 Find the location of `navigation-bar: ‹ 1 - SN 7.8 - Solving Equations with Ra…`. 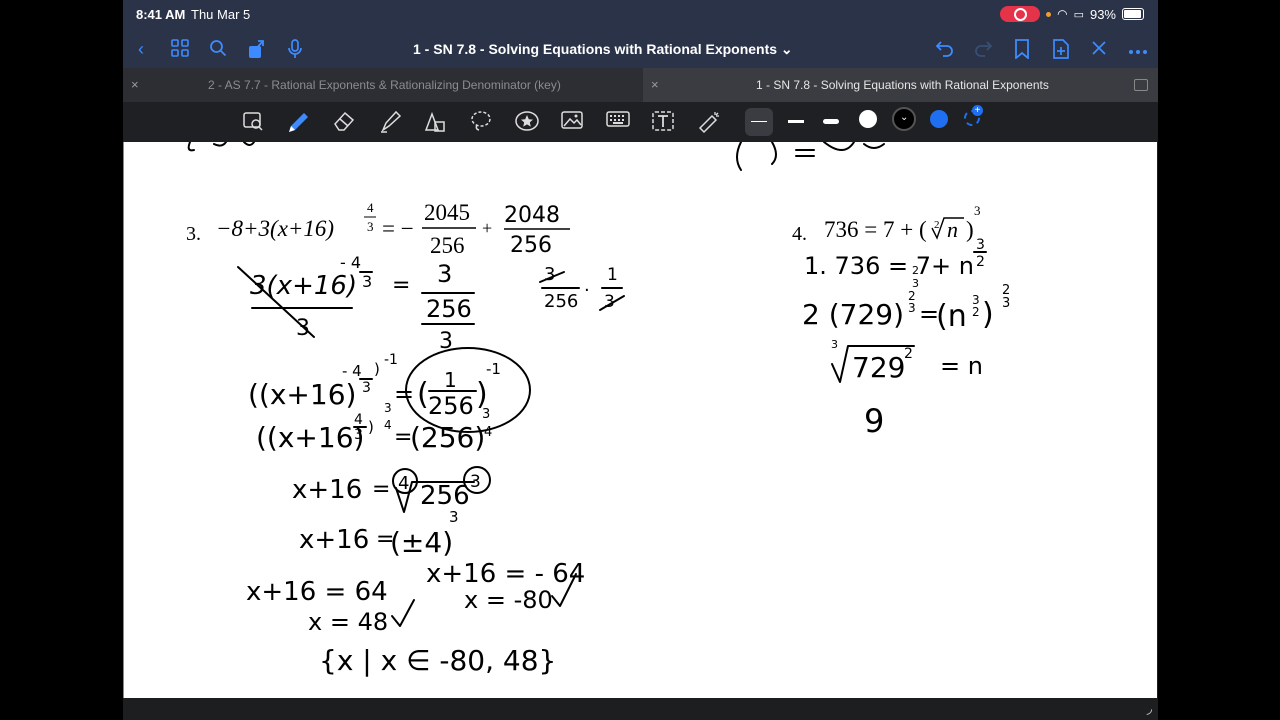

navigation-bar: ‹ 1 - SN 7.8 - Solving Equations with Ra… is located at coordinates (640, 49).